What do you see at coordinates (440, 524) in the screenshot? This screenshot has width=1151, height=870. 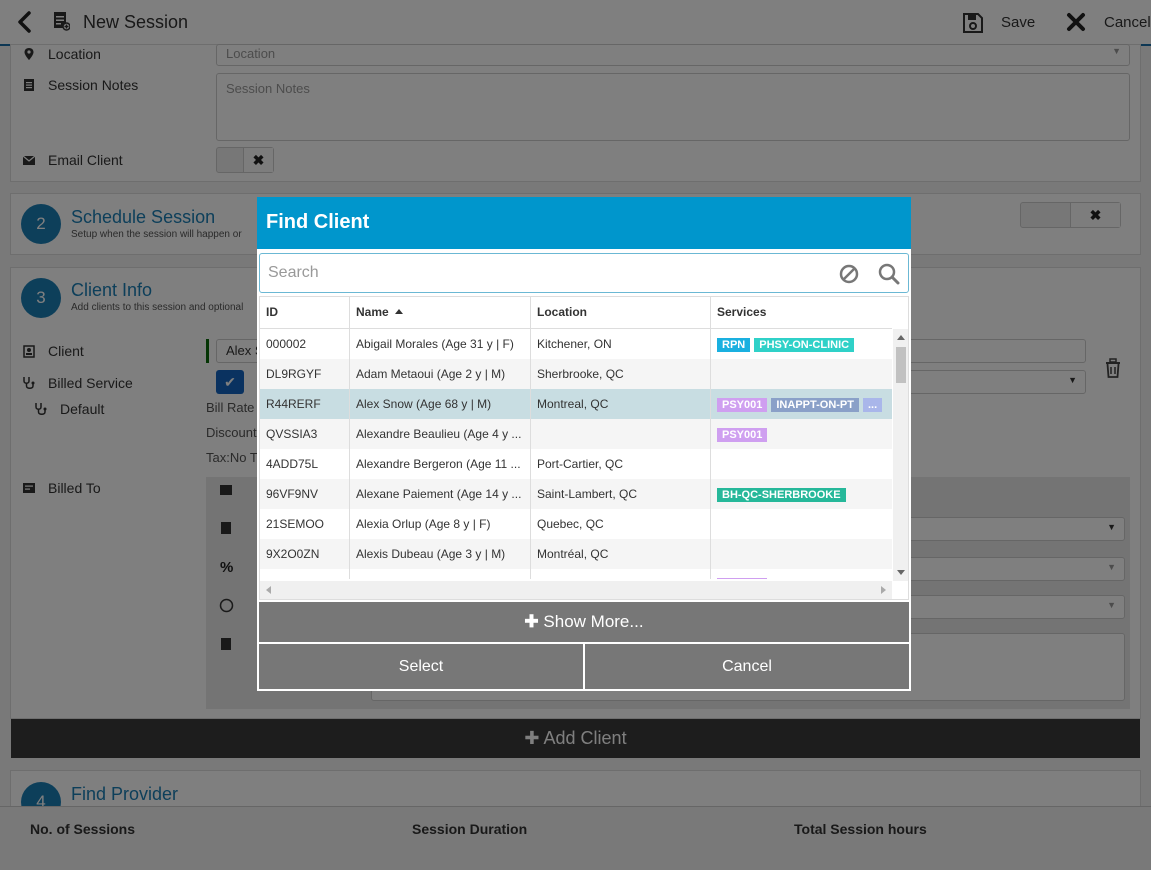 I see `cell-name: Alexia Orlup (Age 8 y | F)` at bounding box center [440, 524].